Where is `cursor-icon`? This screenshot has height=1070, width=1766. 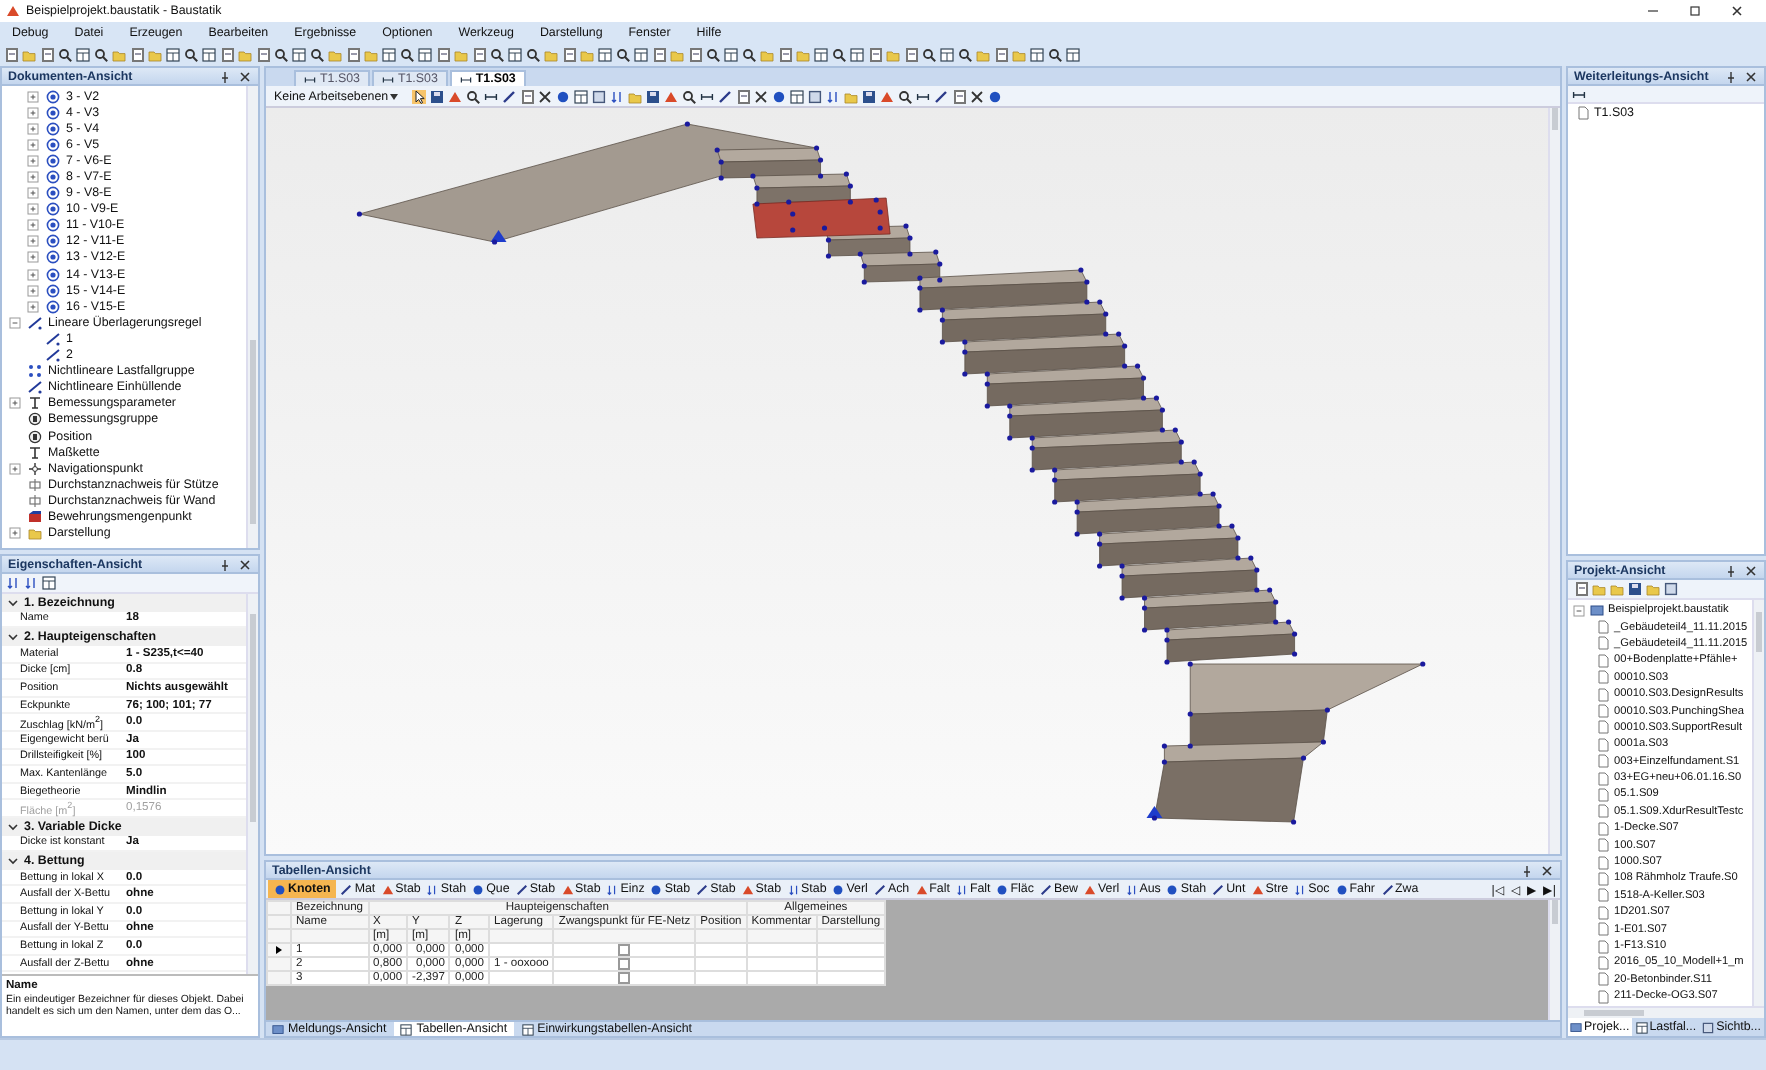 cursor-icon is located at coordinates (419, 96).